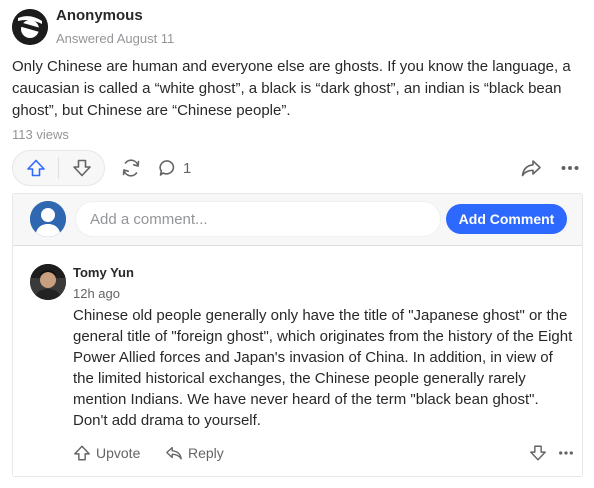 The height and width of the screenshot is (488, 594). I want to click on answered-date: Answered August 11, so click(115, 39).